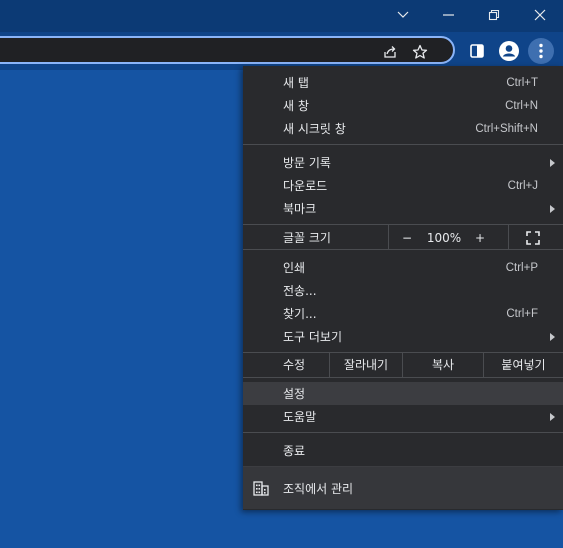 This screenshot has width=563, height=548. I want to click on cut-button: 잘라내기, so click(366, 364).